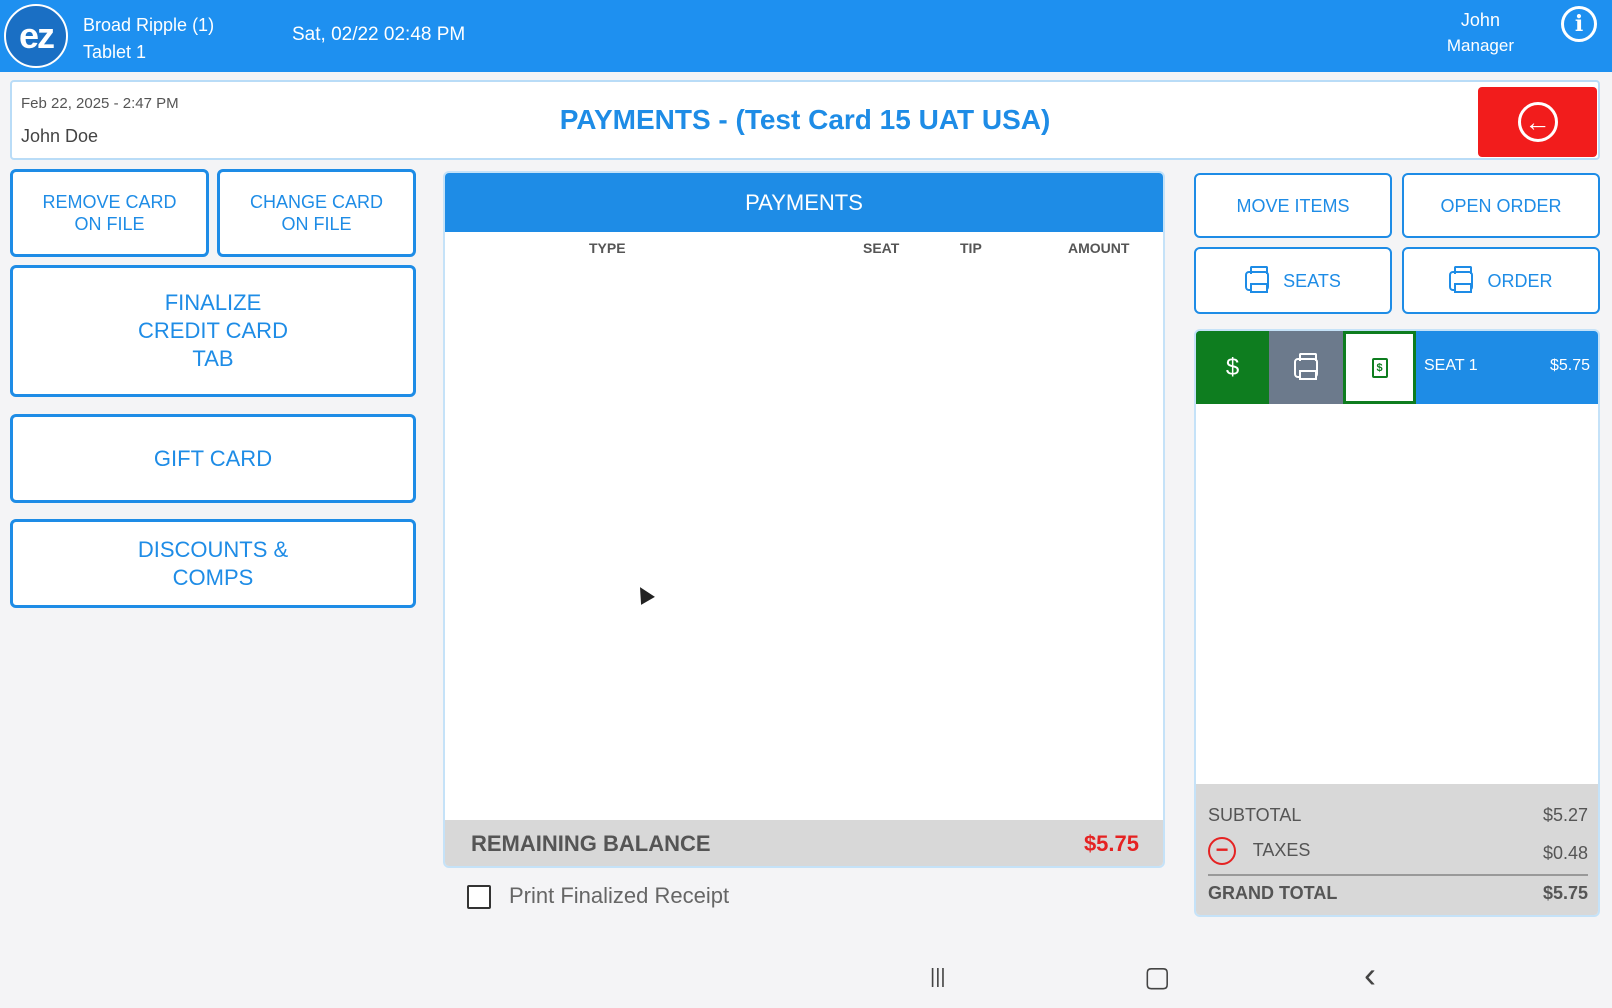 This screenshot has width=1612, height=1008. What do you see at coordinates (971, 248) in the screenshot?
I see `column-tip: TIP` at bounding box center [971, 248].